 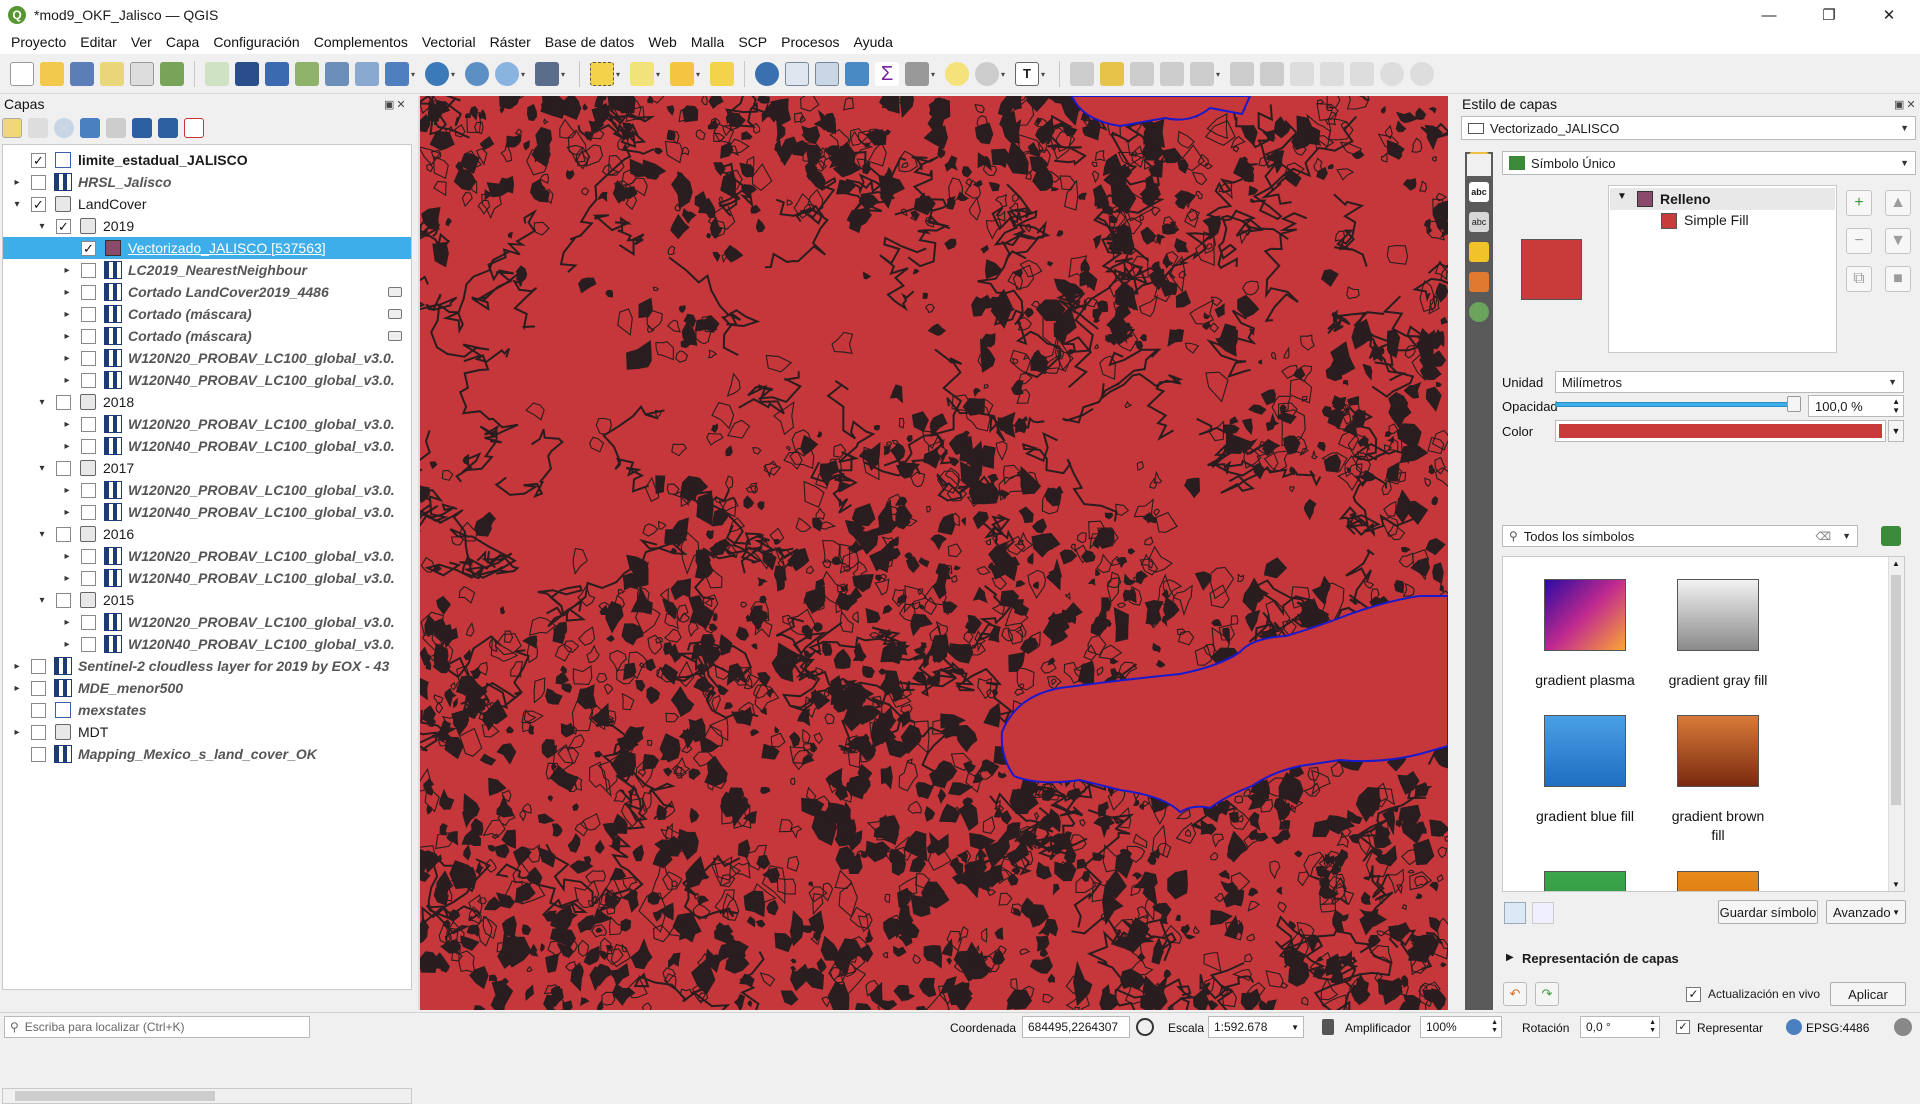 What do you see at coordinates (1600, 958) in the screenshot?
I see `layer-rendering-section: Representación de capas` at bounding box center [1600, 958].